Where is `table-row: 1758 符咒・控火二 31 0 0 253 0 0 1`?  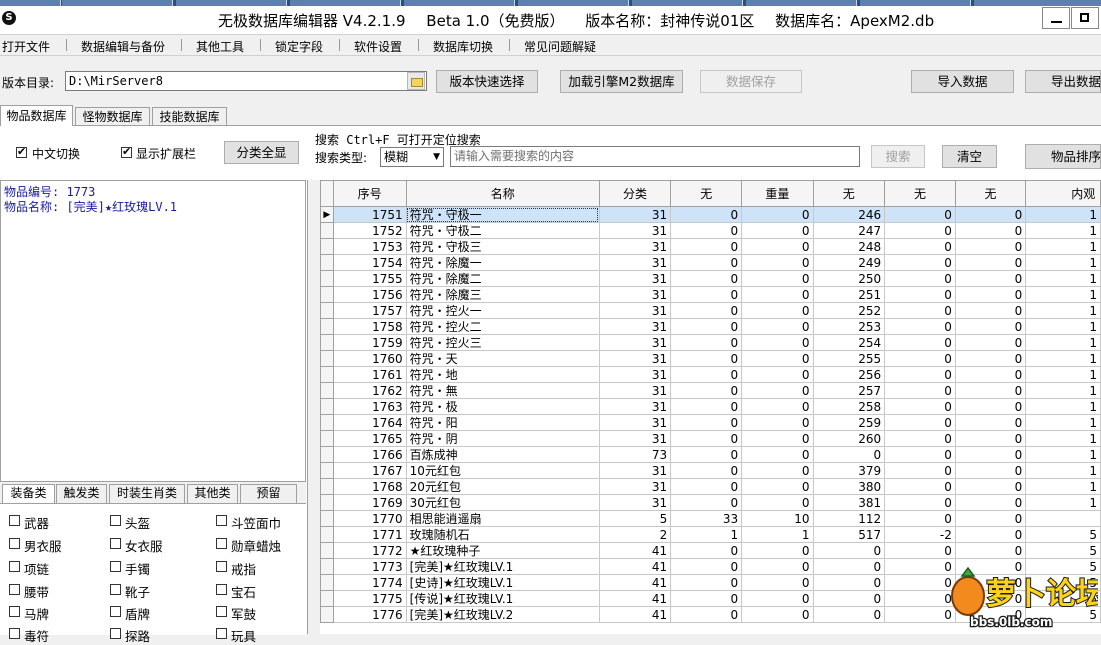 table-row: 1758 符咒・控火二 31 0 0 253 0 0 1 is located at coordinates (710, 326).